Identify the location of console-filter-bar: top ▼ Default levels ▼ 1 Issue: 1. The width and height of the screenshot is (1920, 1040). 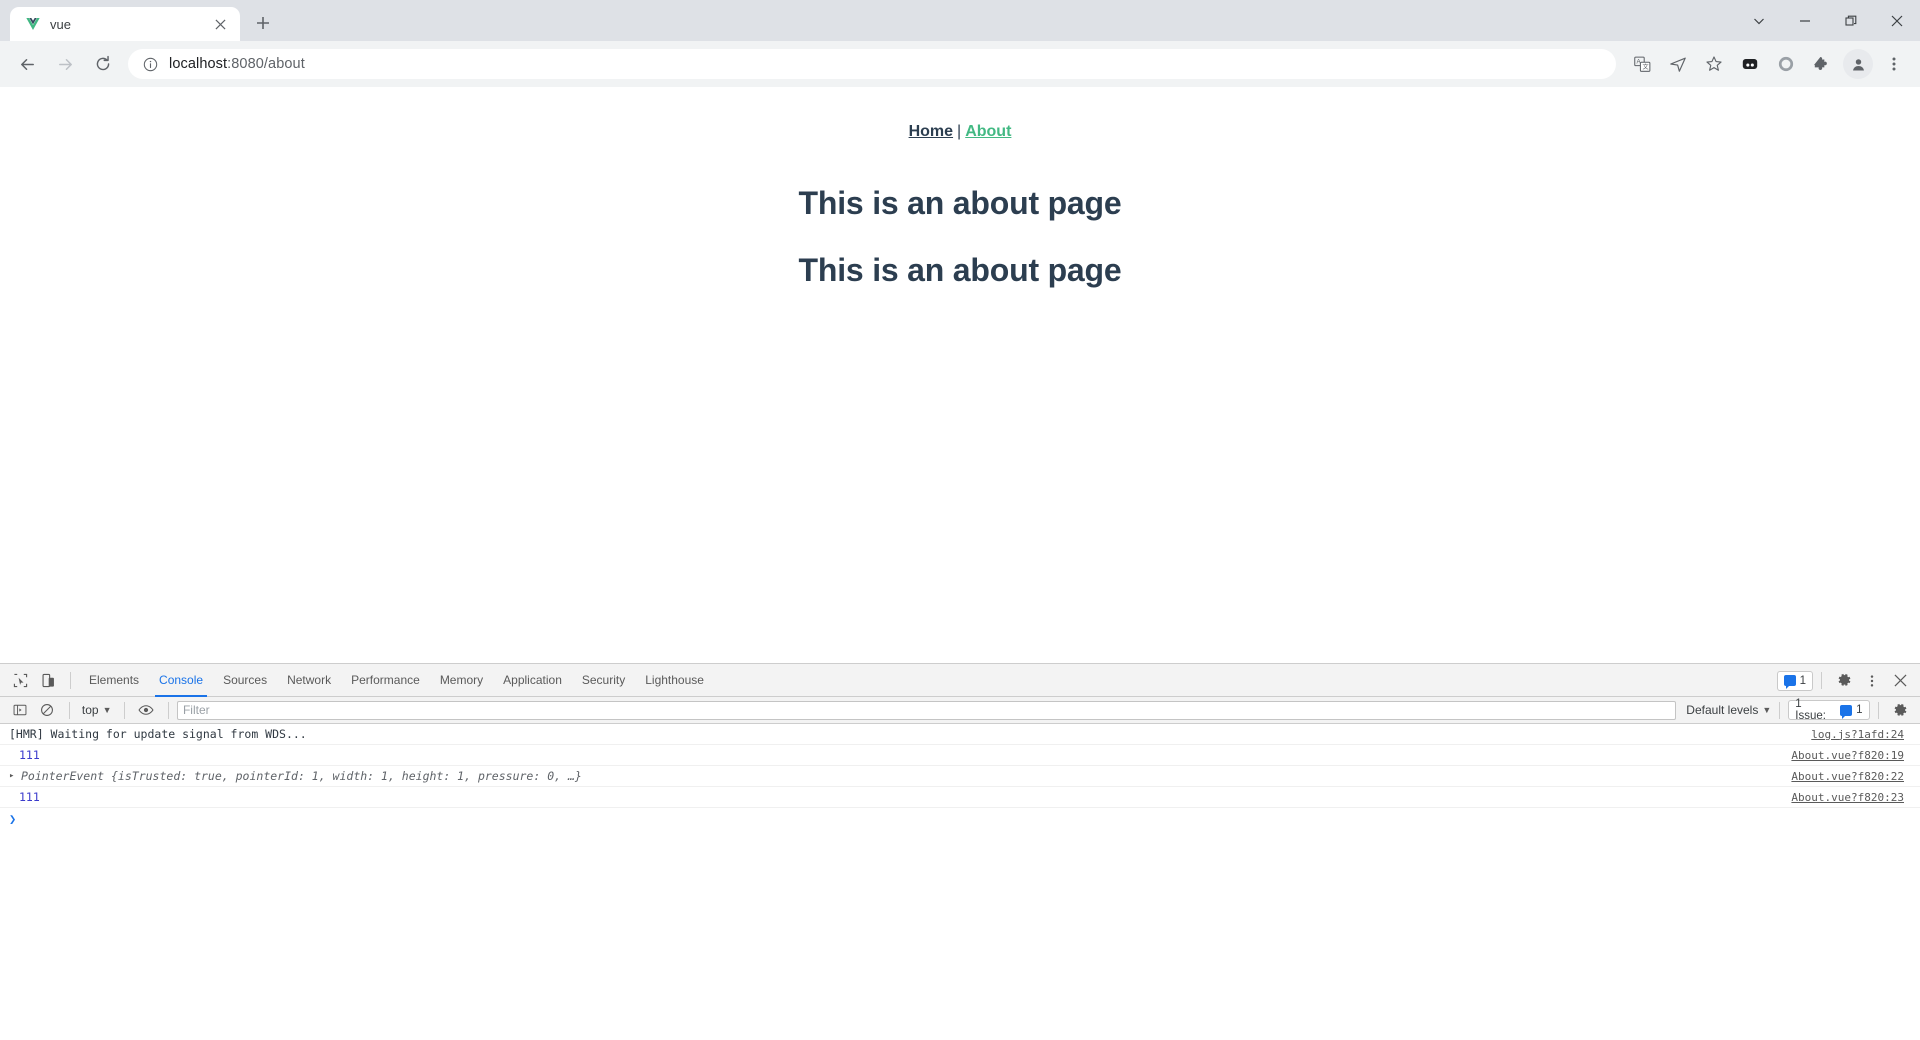
(960, 710).